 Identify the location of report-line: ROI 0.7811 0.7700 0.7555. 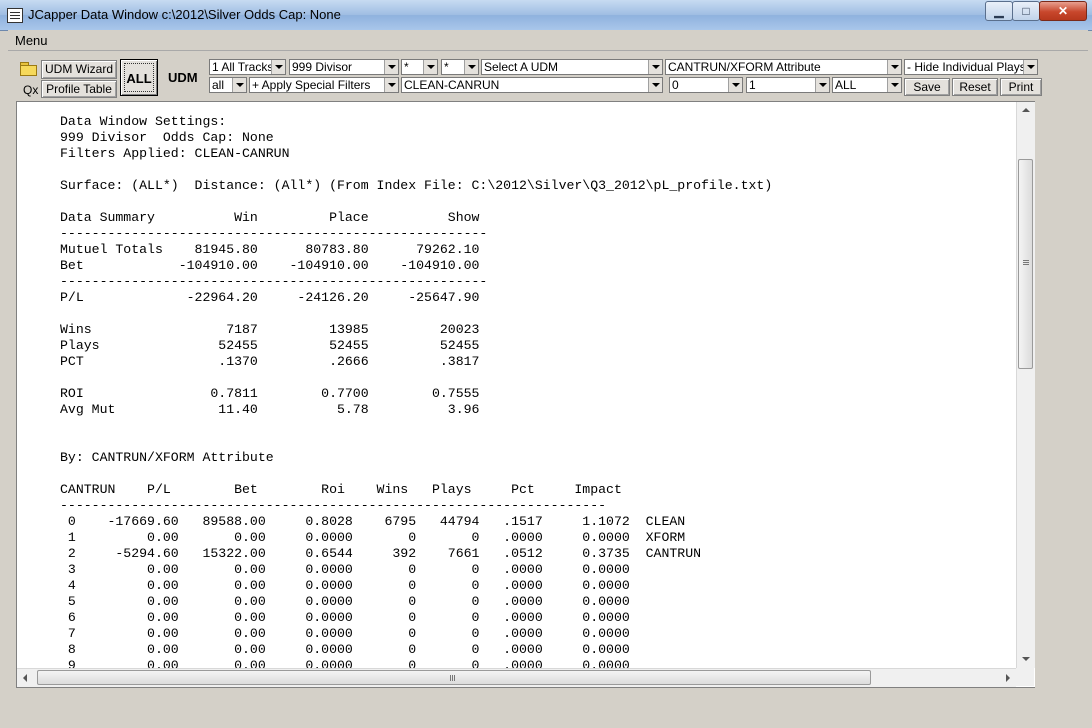
(270, 393).